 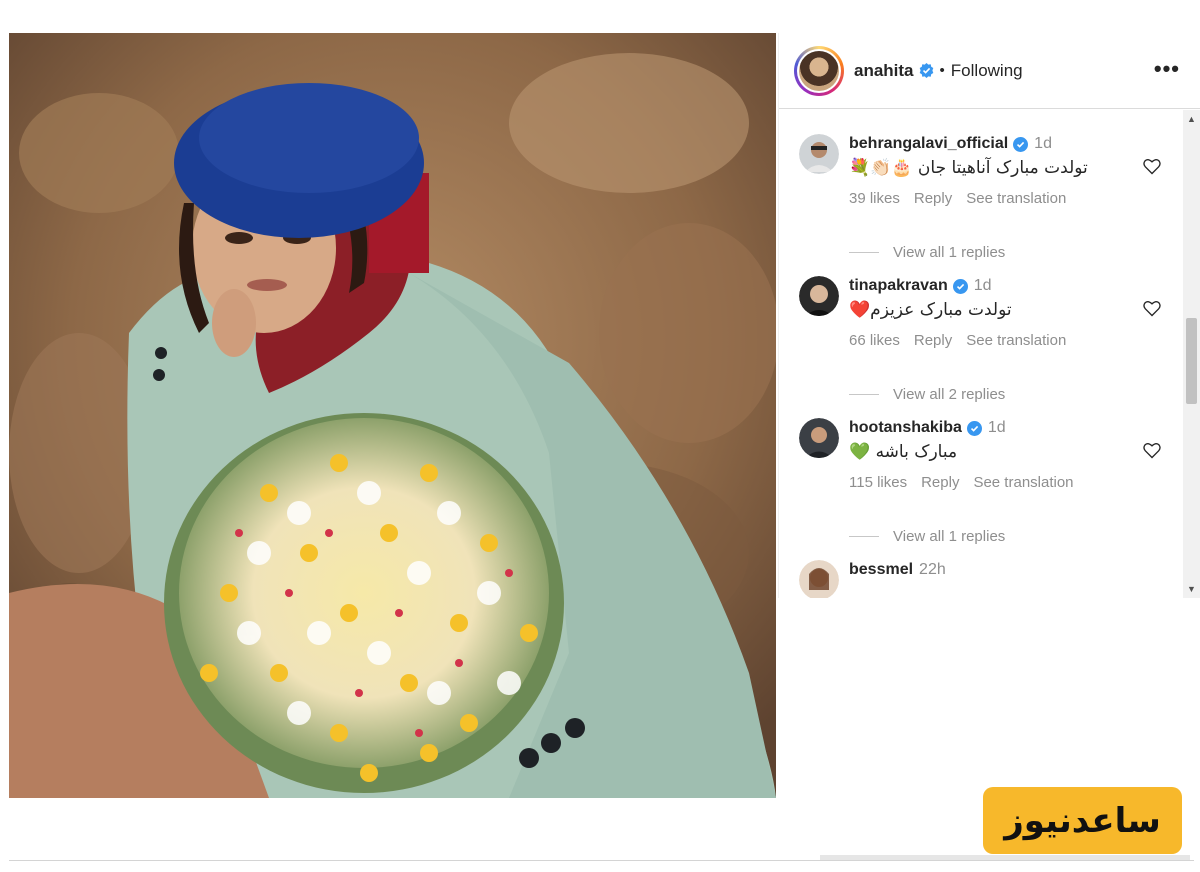 I want to click on comment-likes: 115 likes, so click(x=878, y=482).